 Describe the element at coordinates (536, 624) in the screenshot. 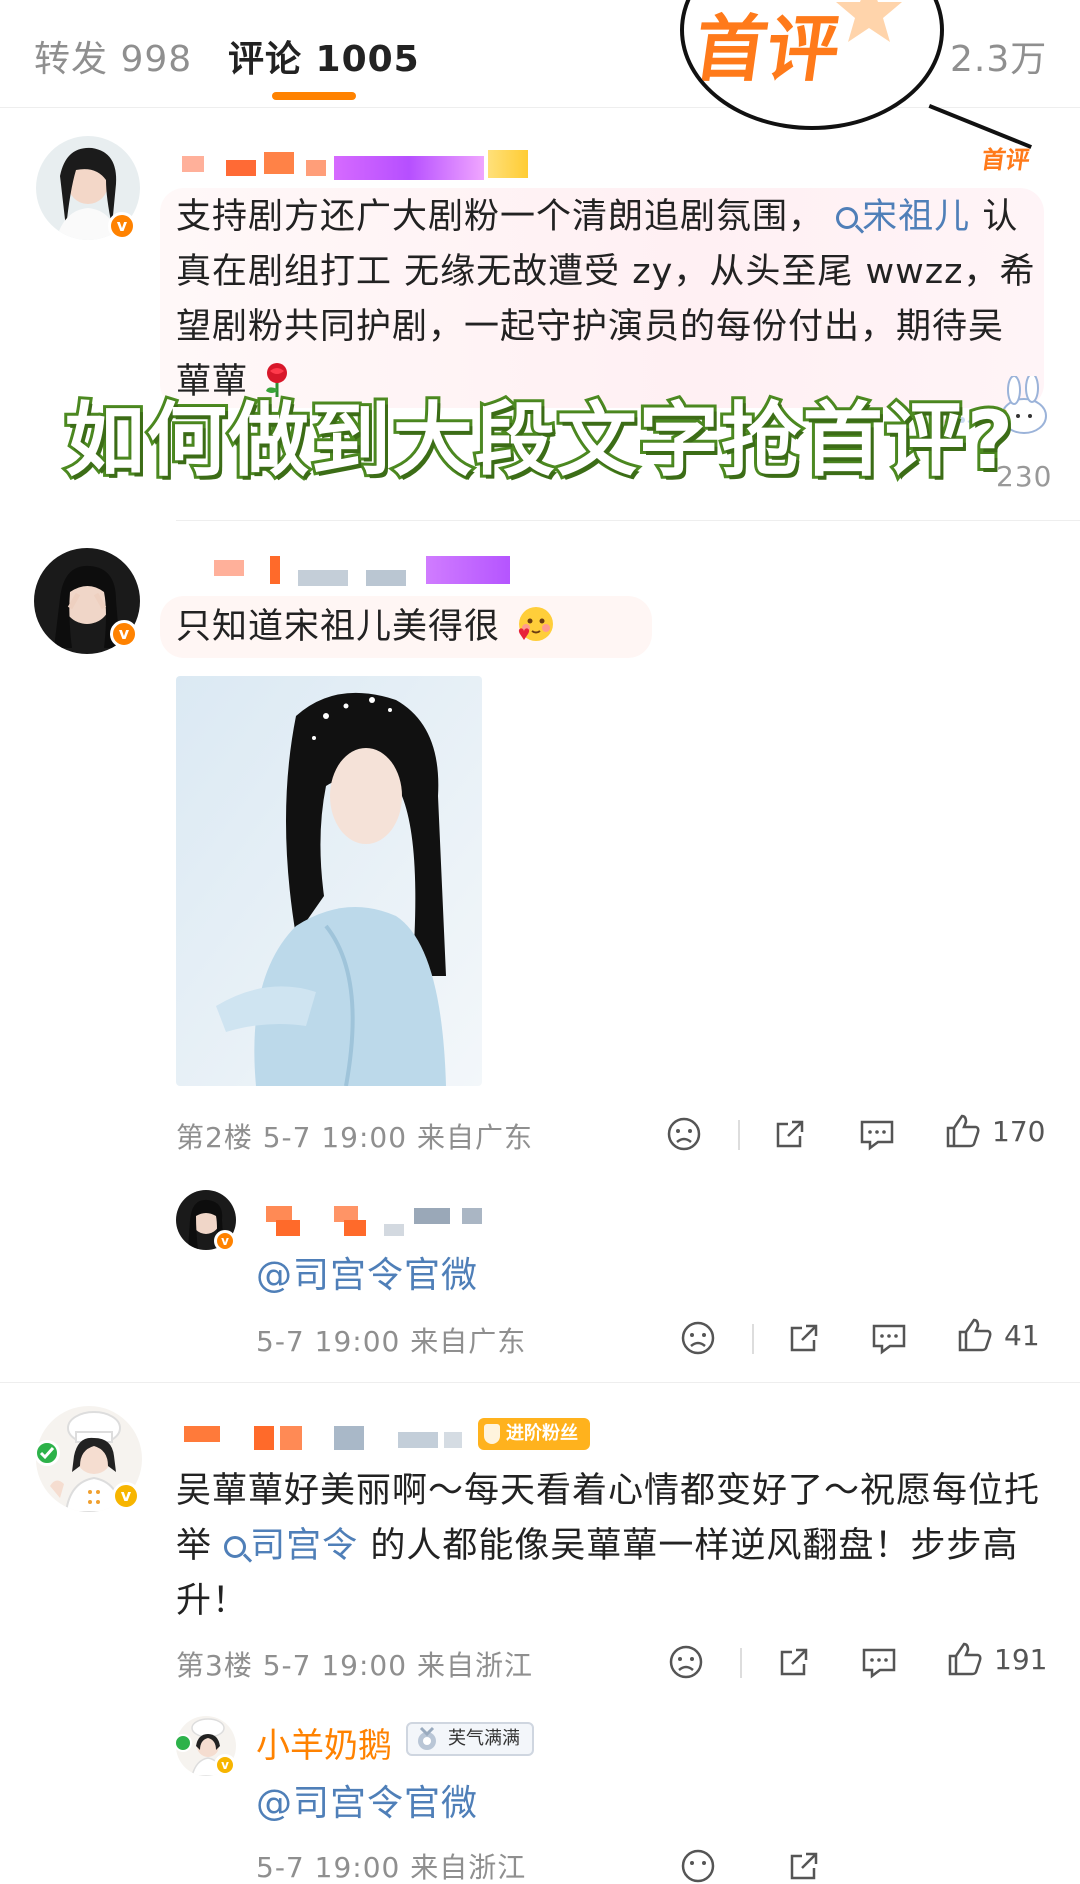

I see `smitten-emoji-icon` at that location.